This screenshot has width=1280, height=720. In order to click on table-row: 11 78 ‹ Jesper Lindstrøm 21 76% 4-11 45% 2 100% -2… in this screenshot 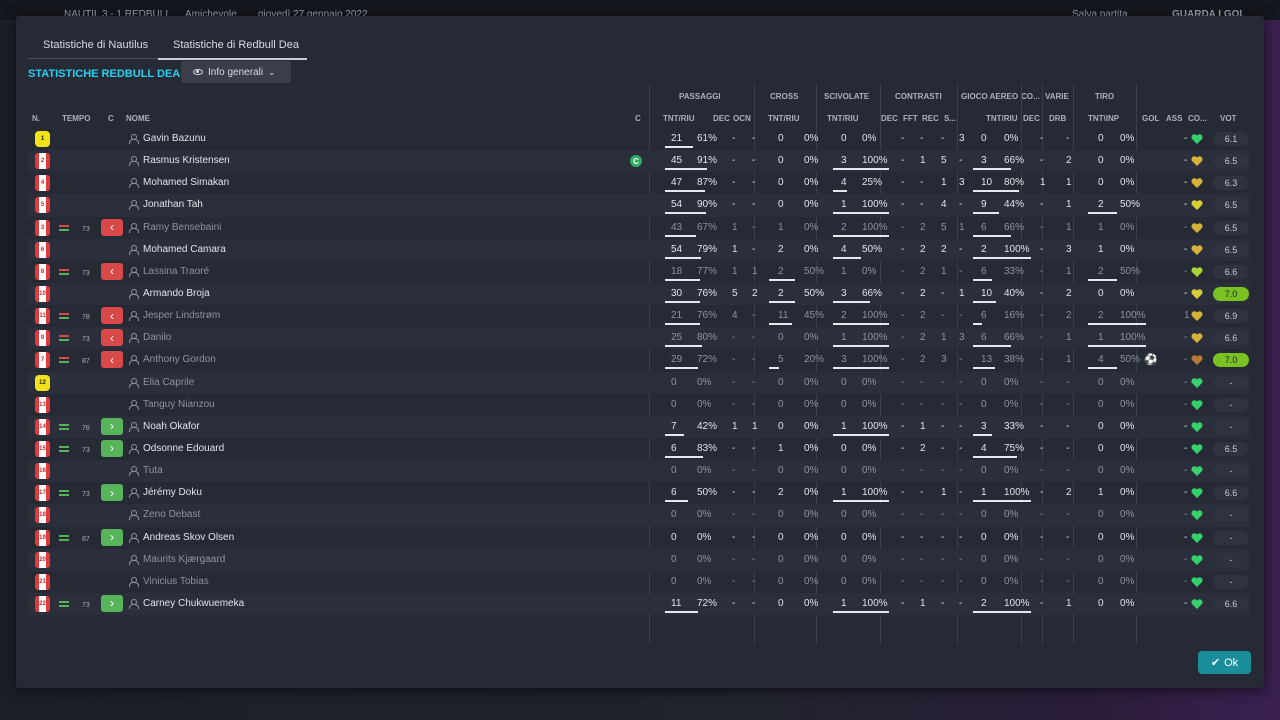, I will do `click(639, 316)`.